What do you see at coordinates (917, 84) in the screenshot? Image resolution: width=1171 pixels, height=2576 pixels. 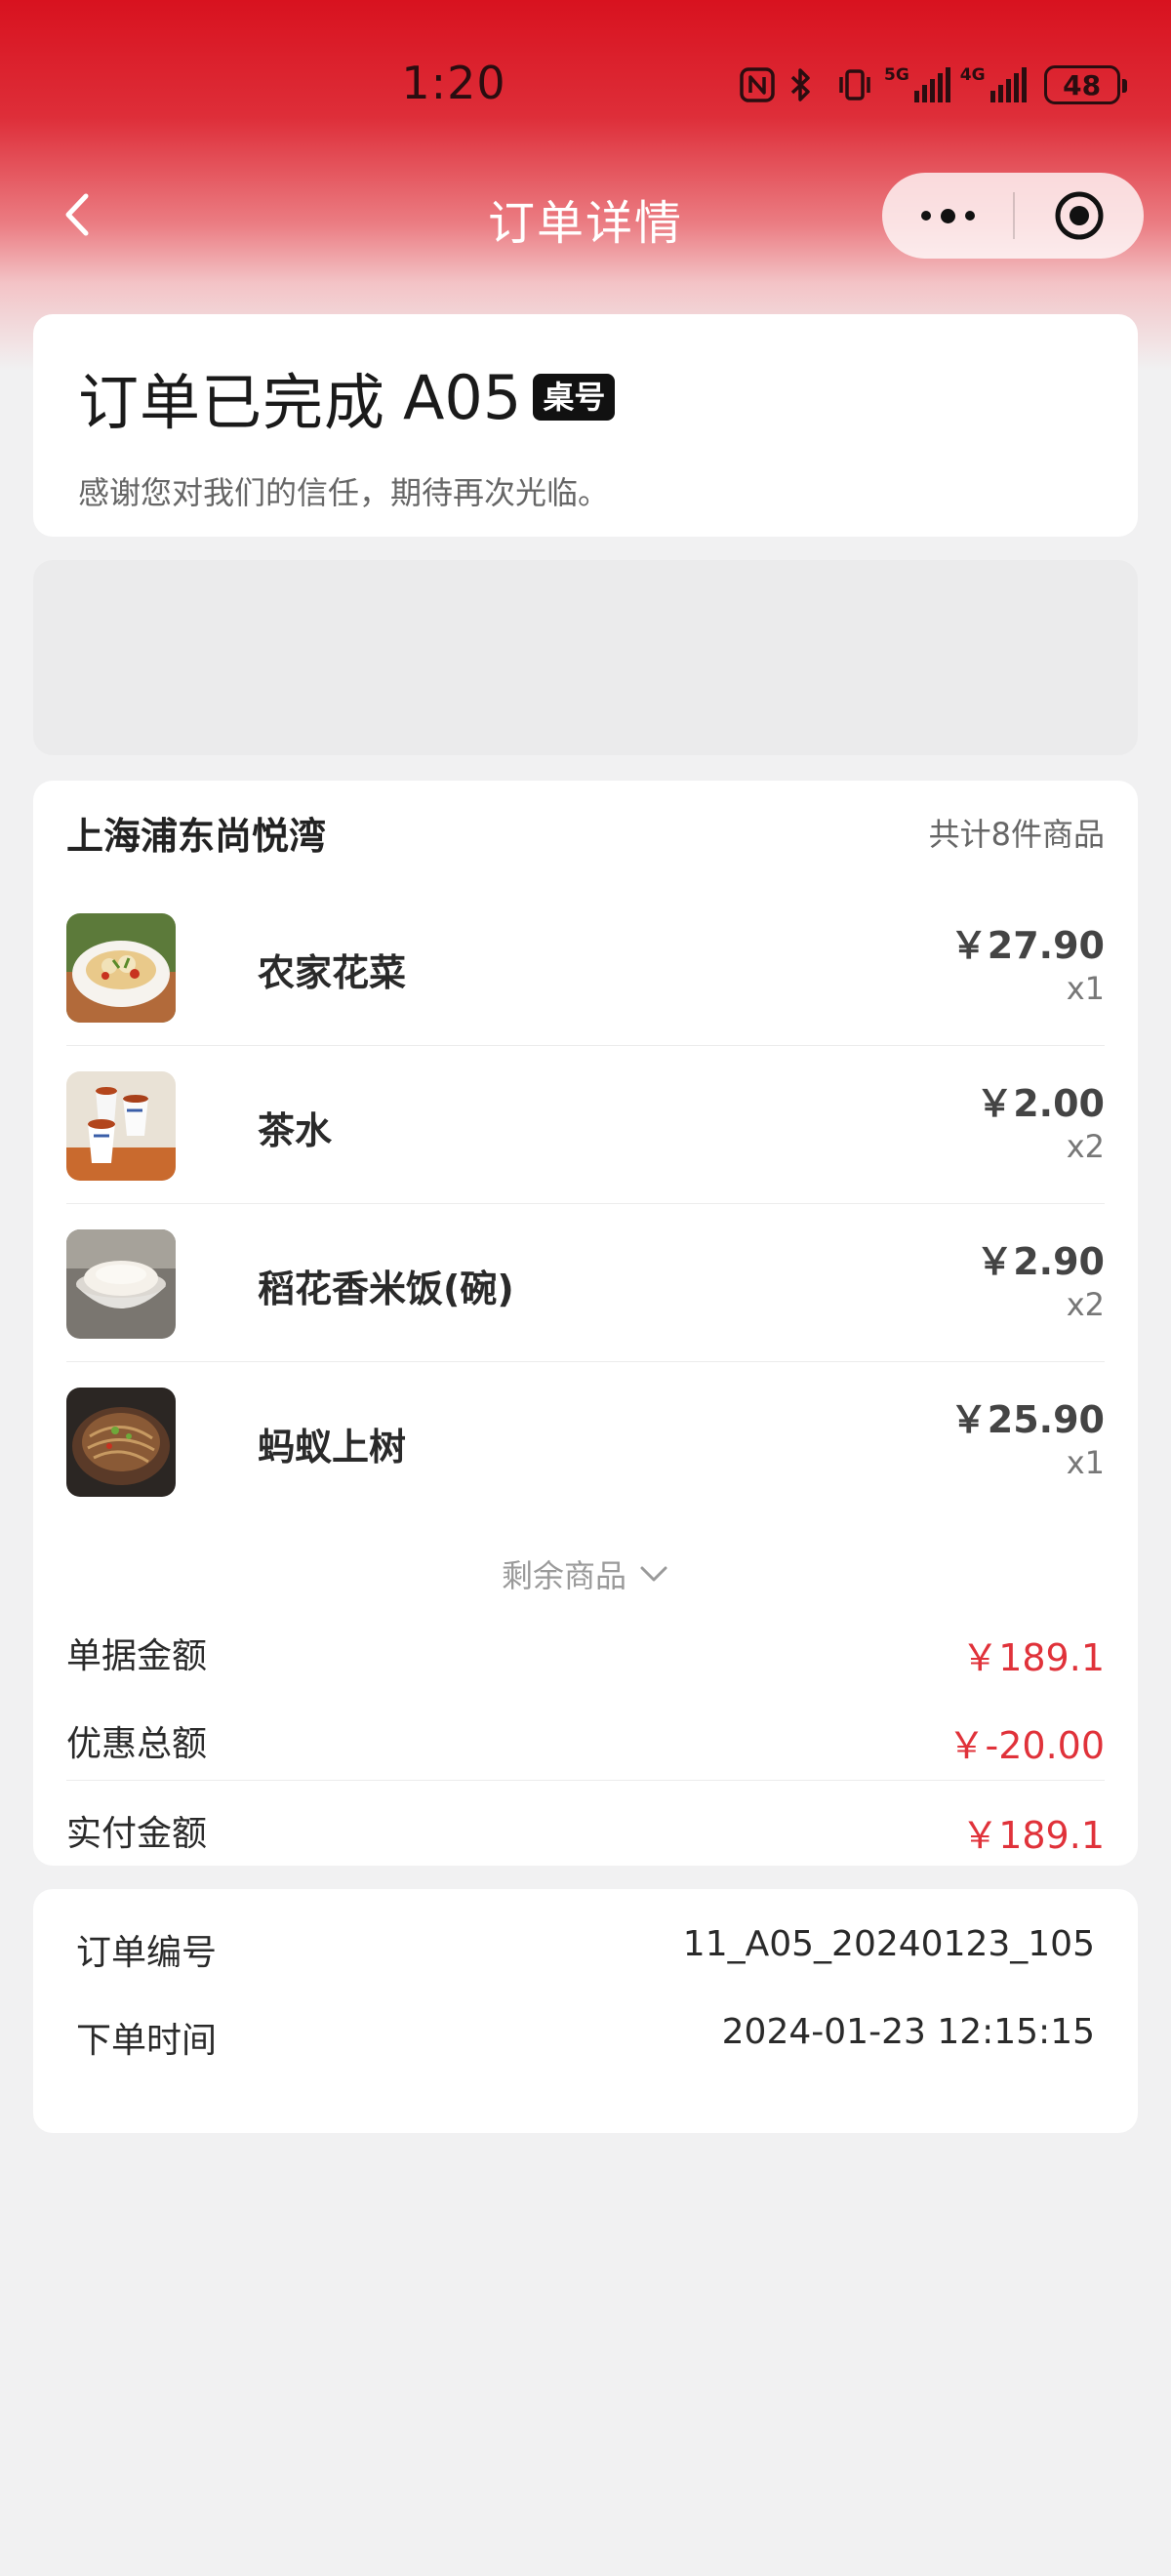 I see `signal-5g-icon: 5G` at bounding box center [917, 84].